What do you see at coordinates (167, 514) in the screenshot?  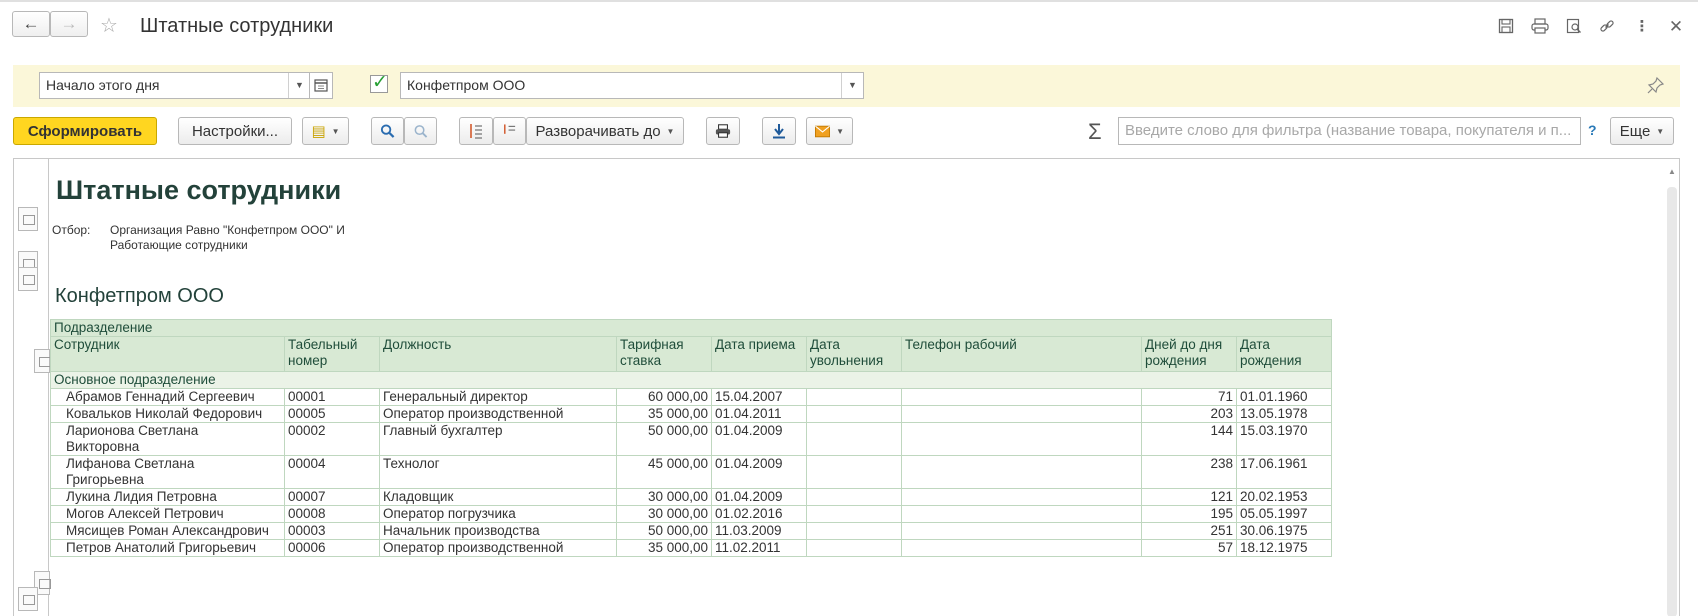 I see `employee-cell: Могов Алексей Петрович` at bounding box center [167, 514].